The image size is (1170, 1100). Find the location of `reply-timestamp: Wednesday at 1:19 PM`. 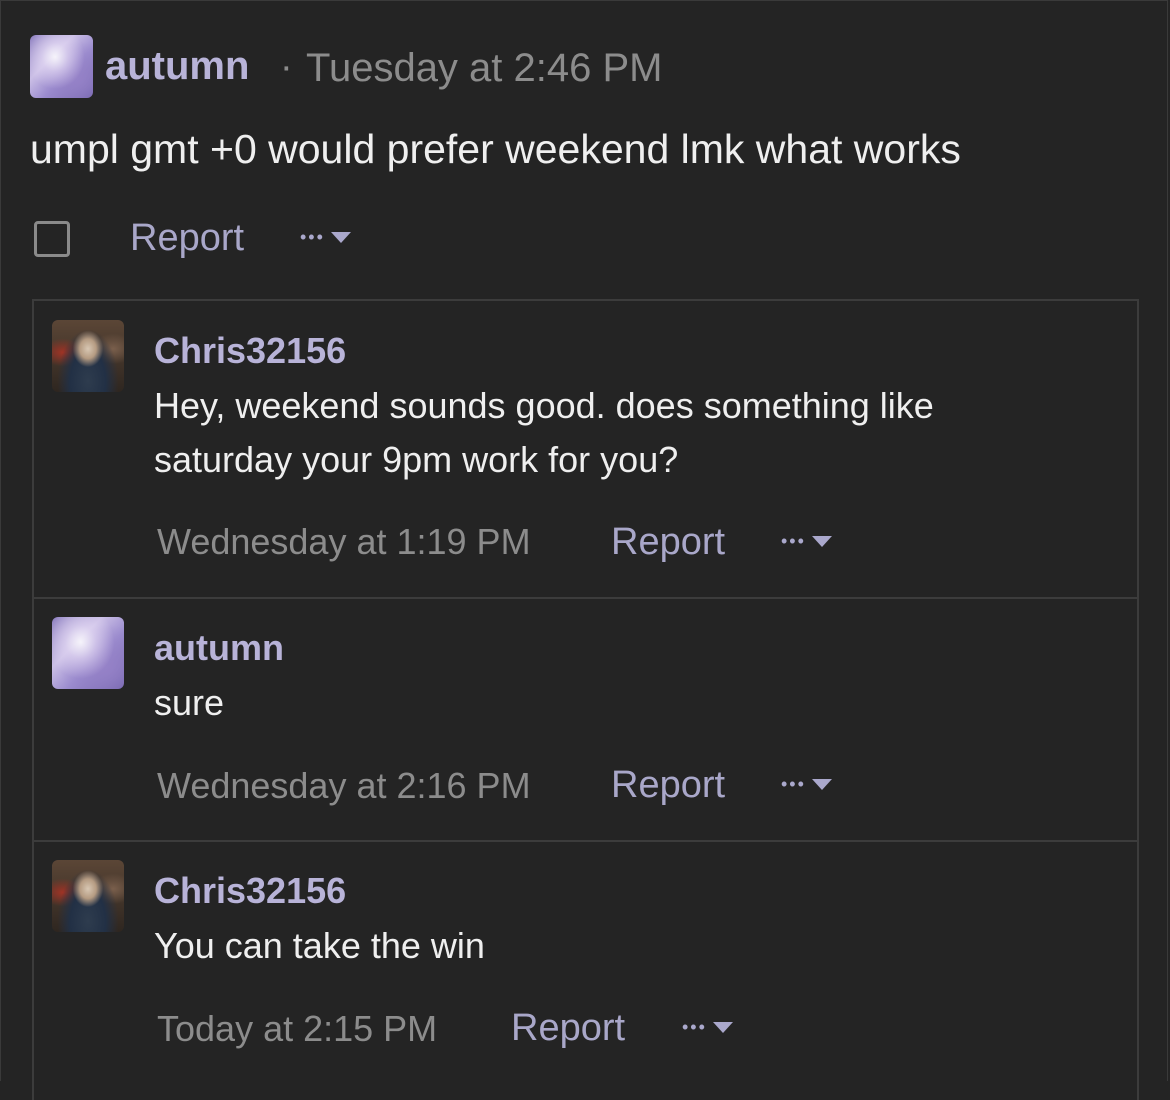

reply-timestamp: Wednesday at 1:19 PM is located at coordinates (344, 542).